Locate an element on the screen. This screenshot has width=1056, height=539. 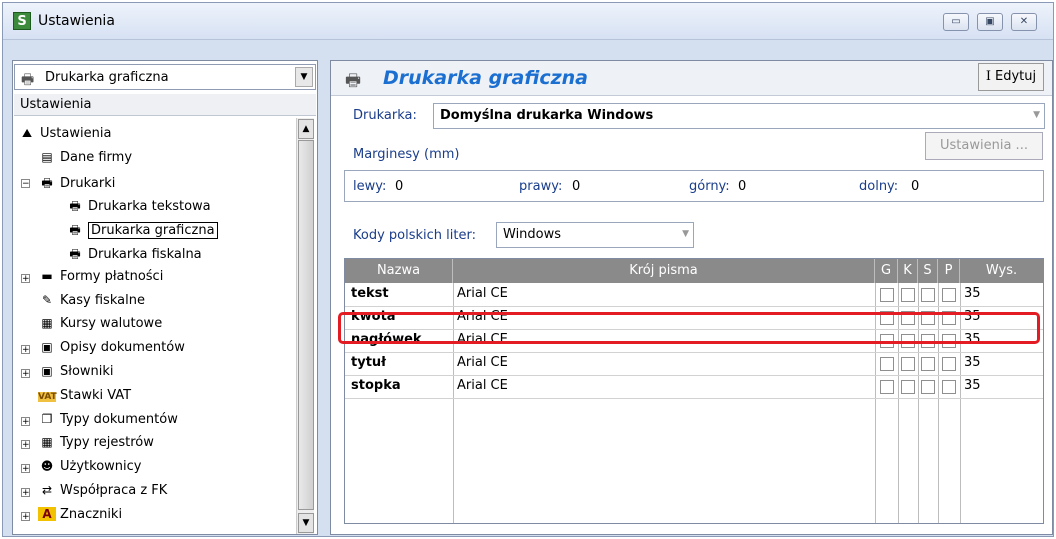
tree-item: ▦ Kursy walutowe is located at coordinates (100, 327).